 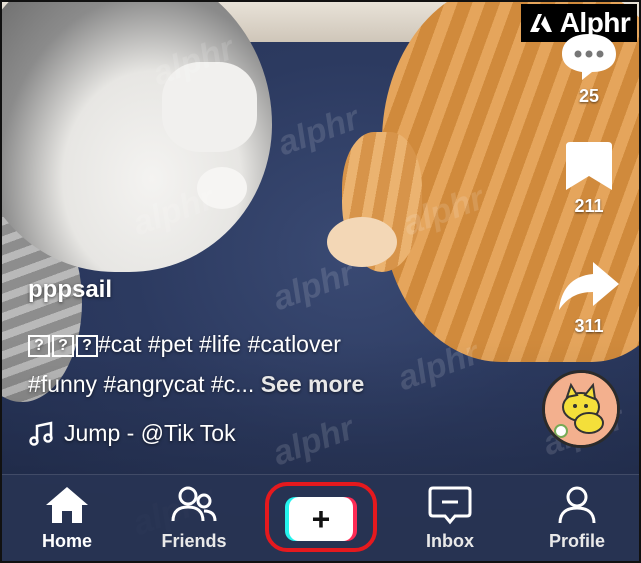 What do you see at coordinates (450, 505) in the screenshot?
I see `inbox-icon` at bounding box center [450, 505].